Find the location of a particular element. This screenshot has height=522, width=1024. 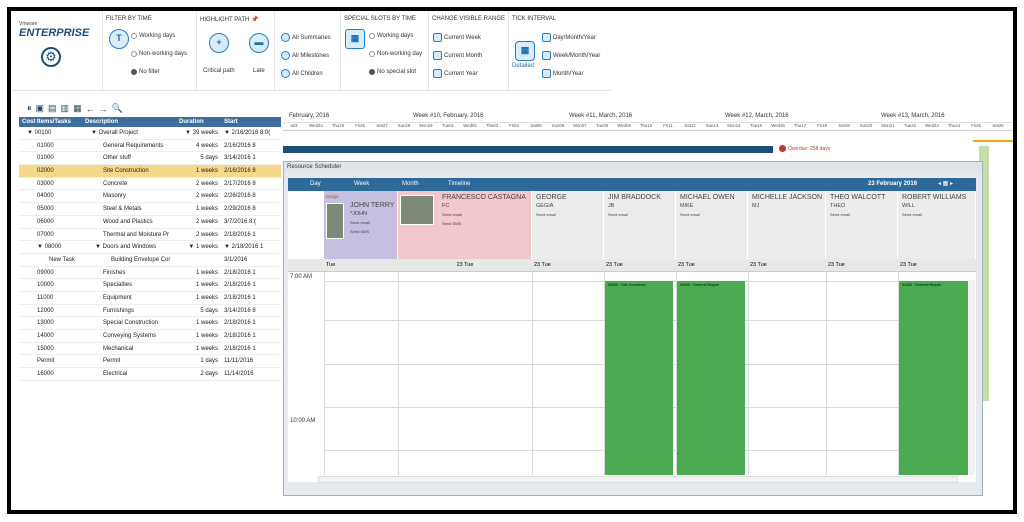

table-row: 04000 Masonry 2 weeks 2/26/2016 8 is located at coordinates (150, 197).